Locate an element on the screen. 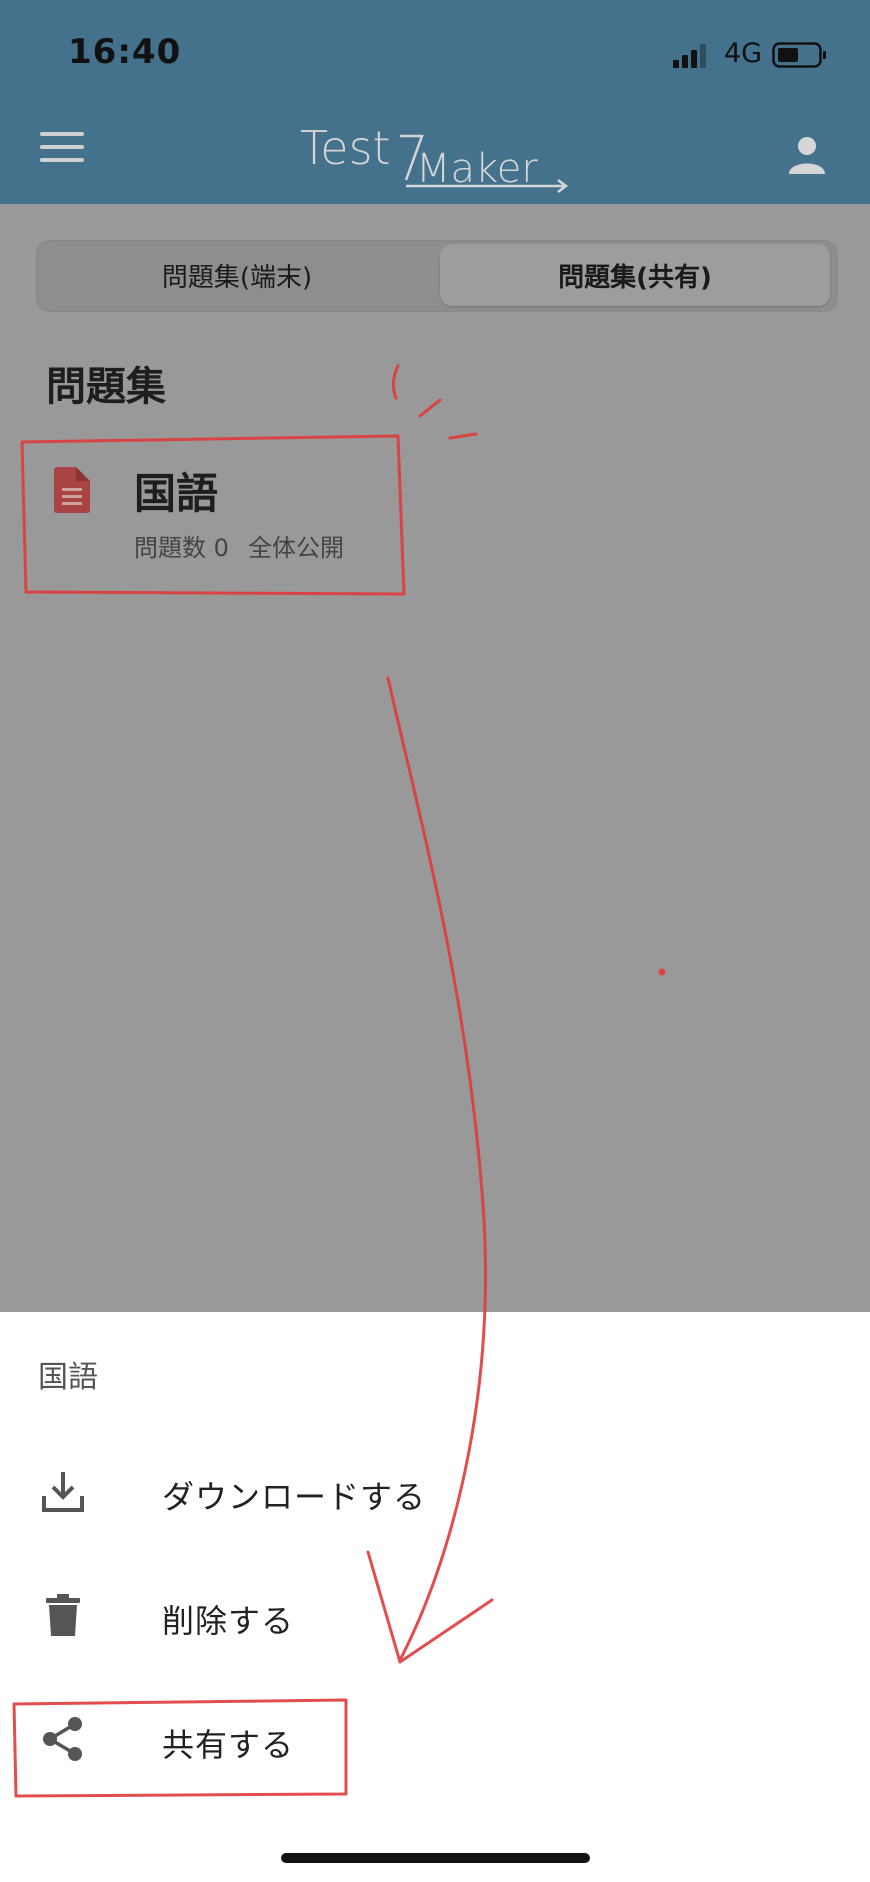 The width and height of the screenshot is (870, 1882). segmented-control: 問題集(端末) 問題集(共有) is located at coordinates (437, 276).